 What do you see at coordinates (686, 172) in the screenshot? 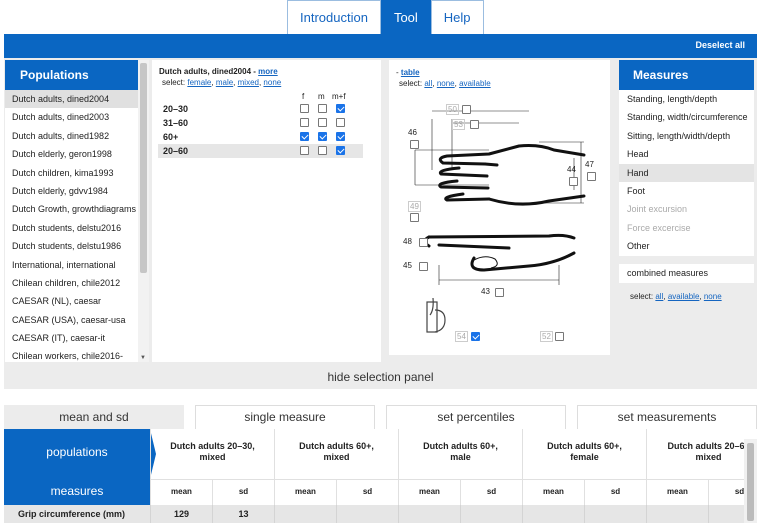
I see `measure-item: Hand` at bounding box center [686, 172].